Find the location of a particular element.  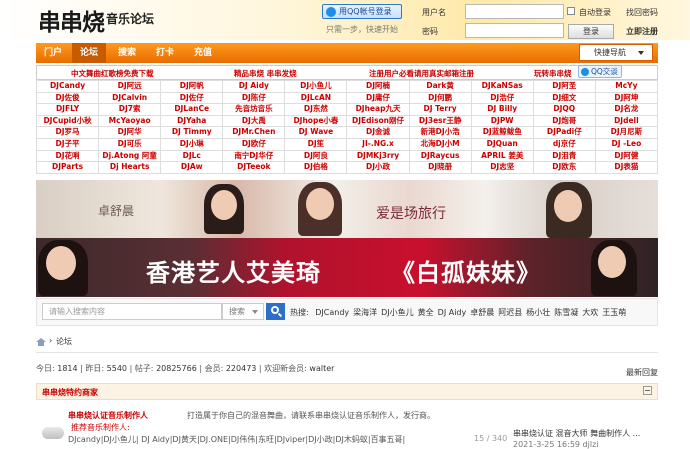

hot-search-keyword: 卓舒晨 is located at coordinates (482, 312).